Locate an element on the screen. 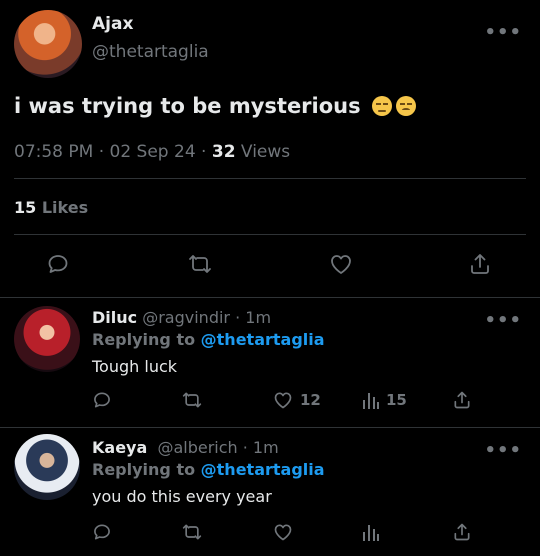 This screenshot has height=556, width=540. pensive-face-icon is located at coordinates (381, 106).